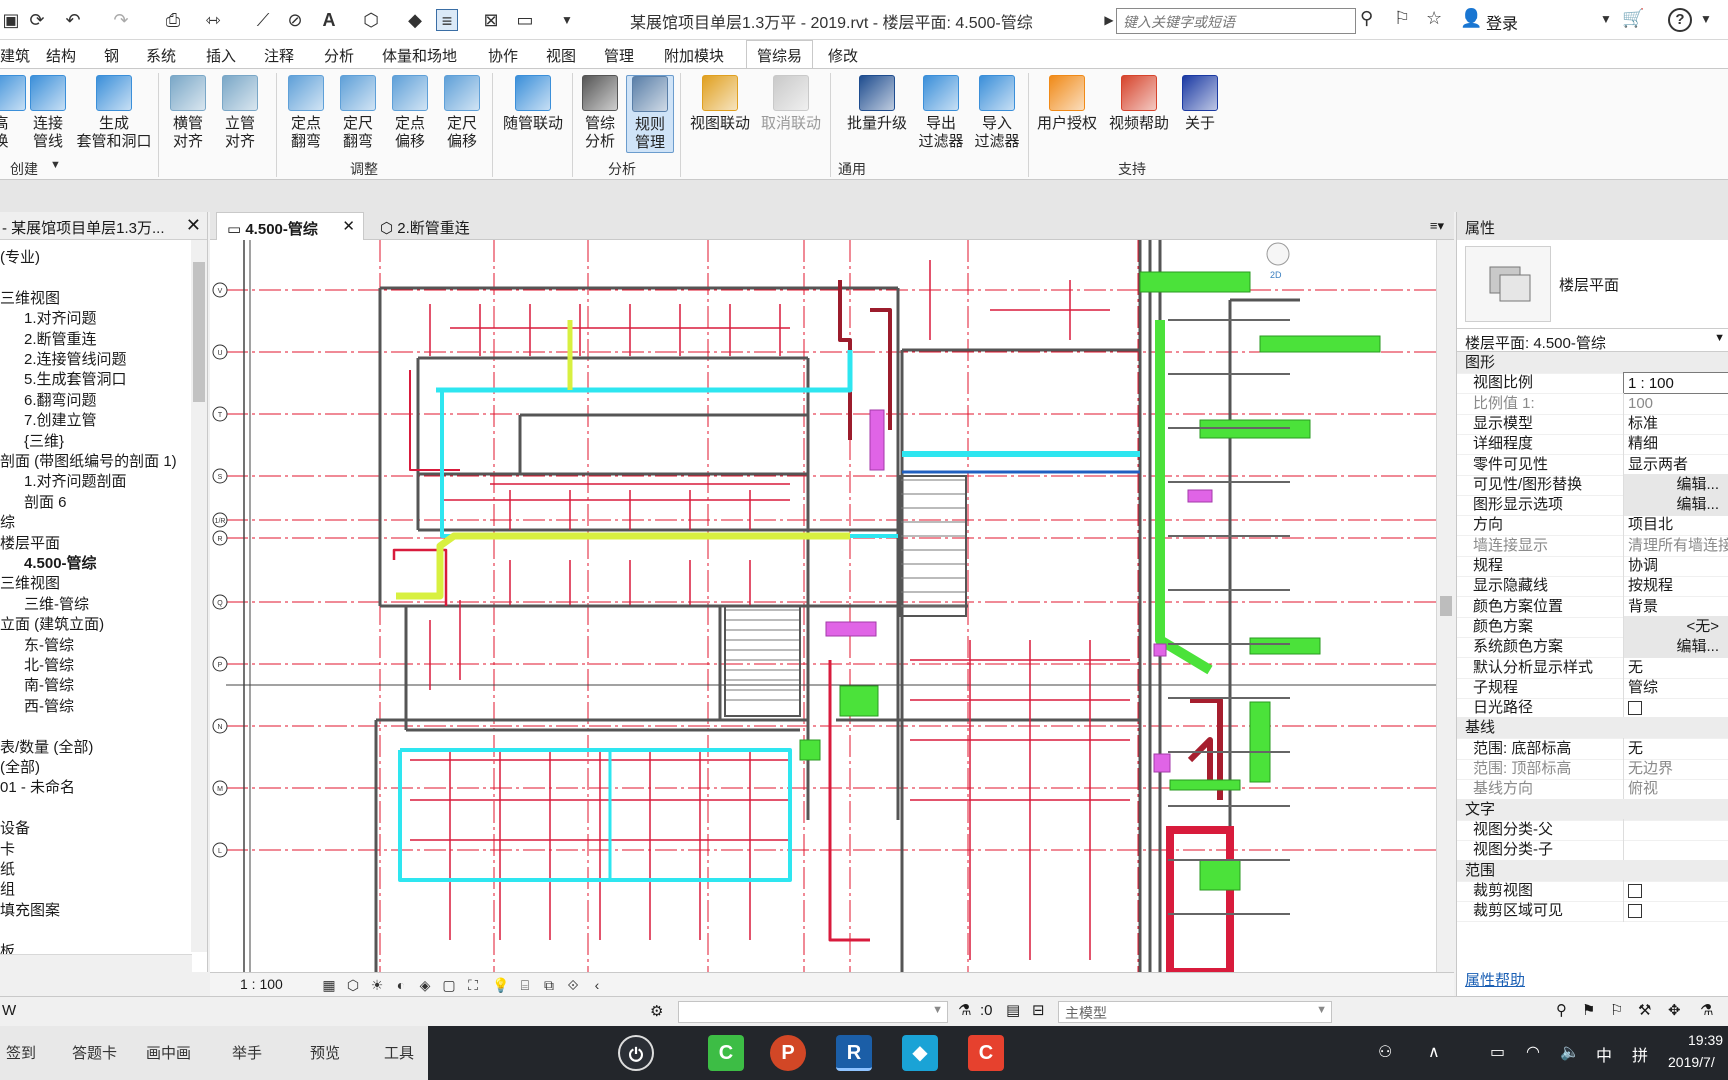 The image size is (1728, 1080). What do you see at coordinates (1570, 1052) in the screenshot?
I see `volume-icon: 🔈` at bounding box center [1570, 1052].